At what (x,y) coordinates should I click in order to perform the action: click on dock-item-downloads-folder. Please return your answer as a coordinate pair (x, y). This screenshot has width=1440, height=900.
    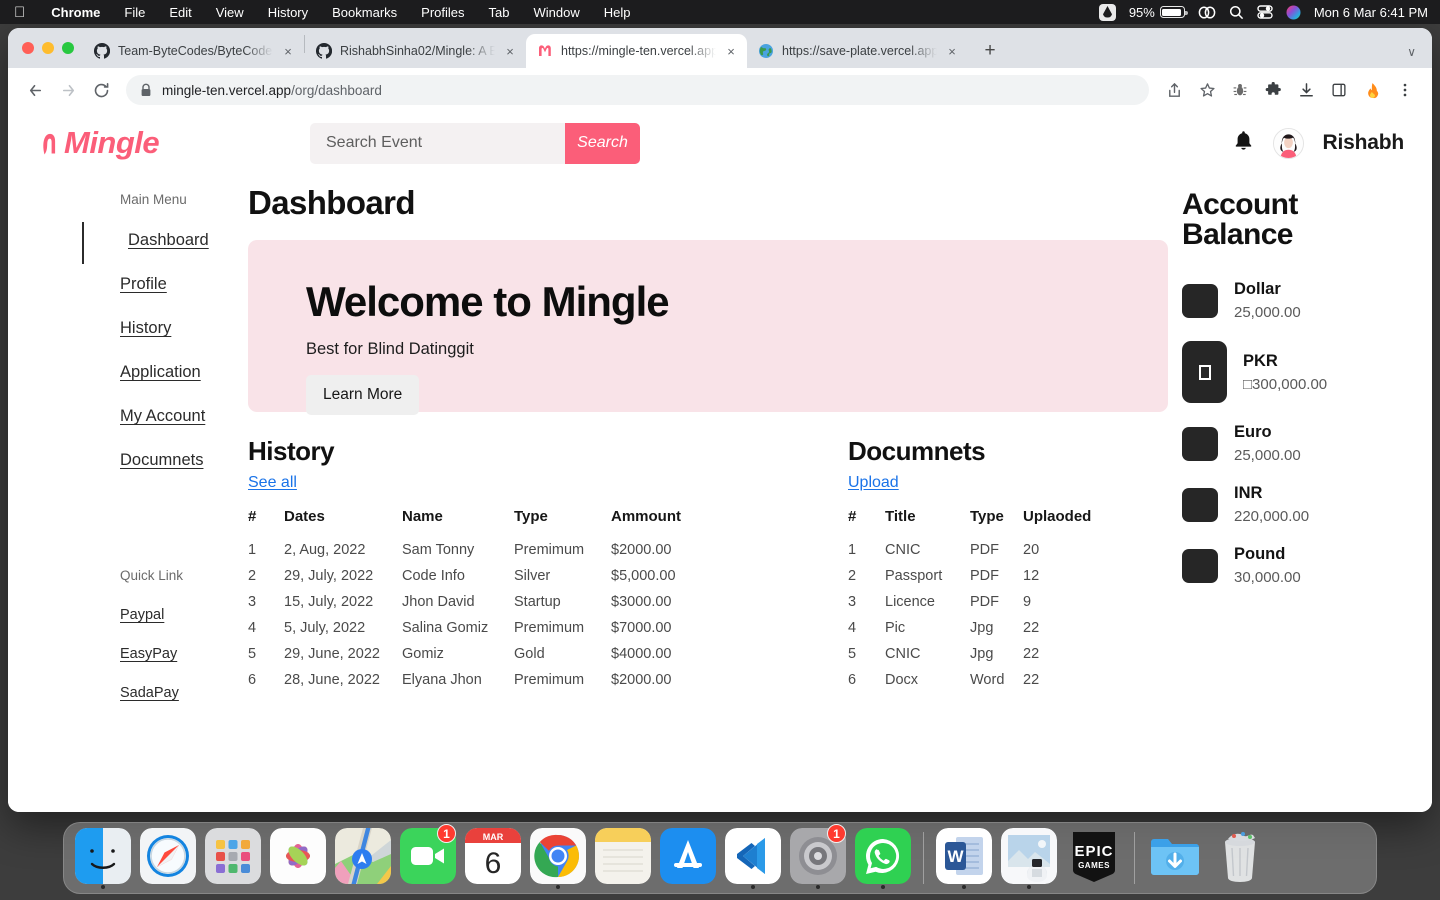
    Looking at the image, I should click on (1175, 858).